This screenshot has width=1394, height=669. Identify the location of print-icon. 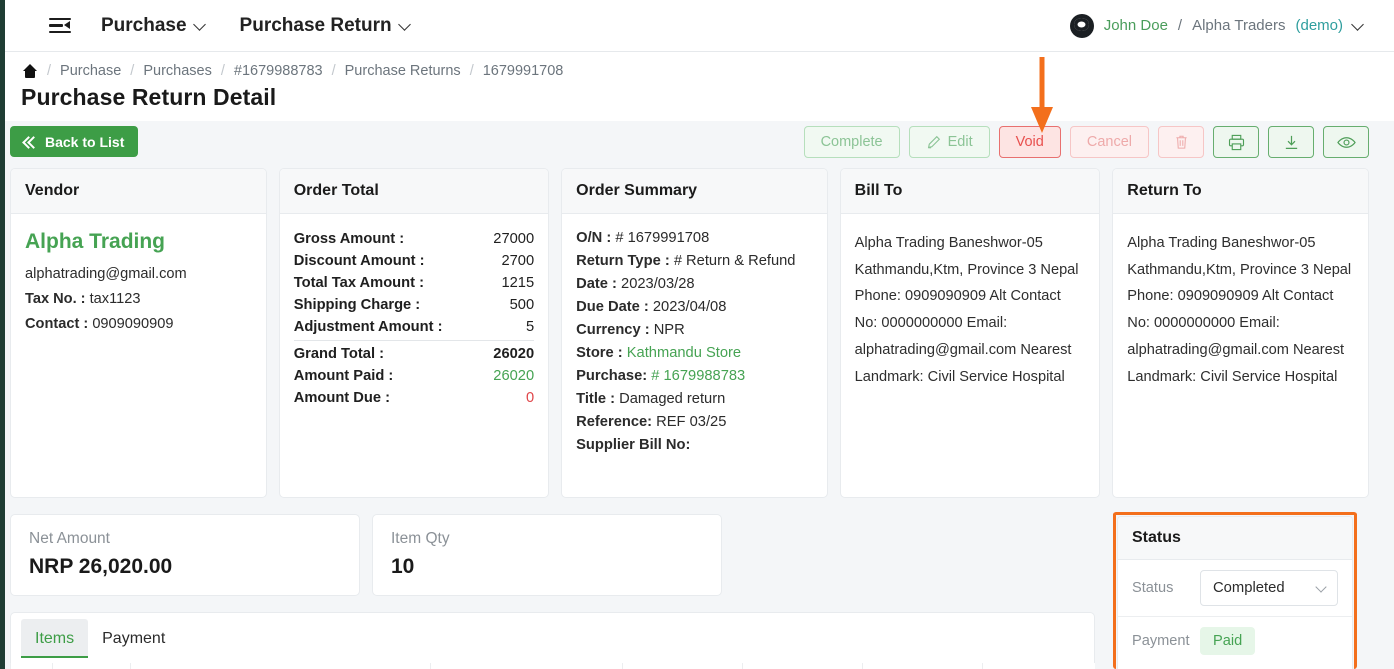
(1236, 142).